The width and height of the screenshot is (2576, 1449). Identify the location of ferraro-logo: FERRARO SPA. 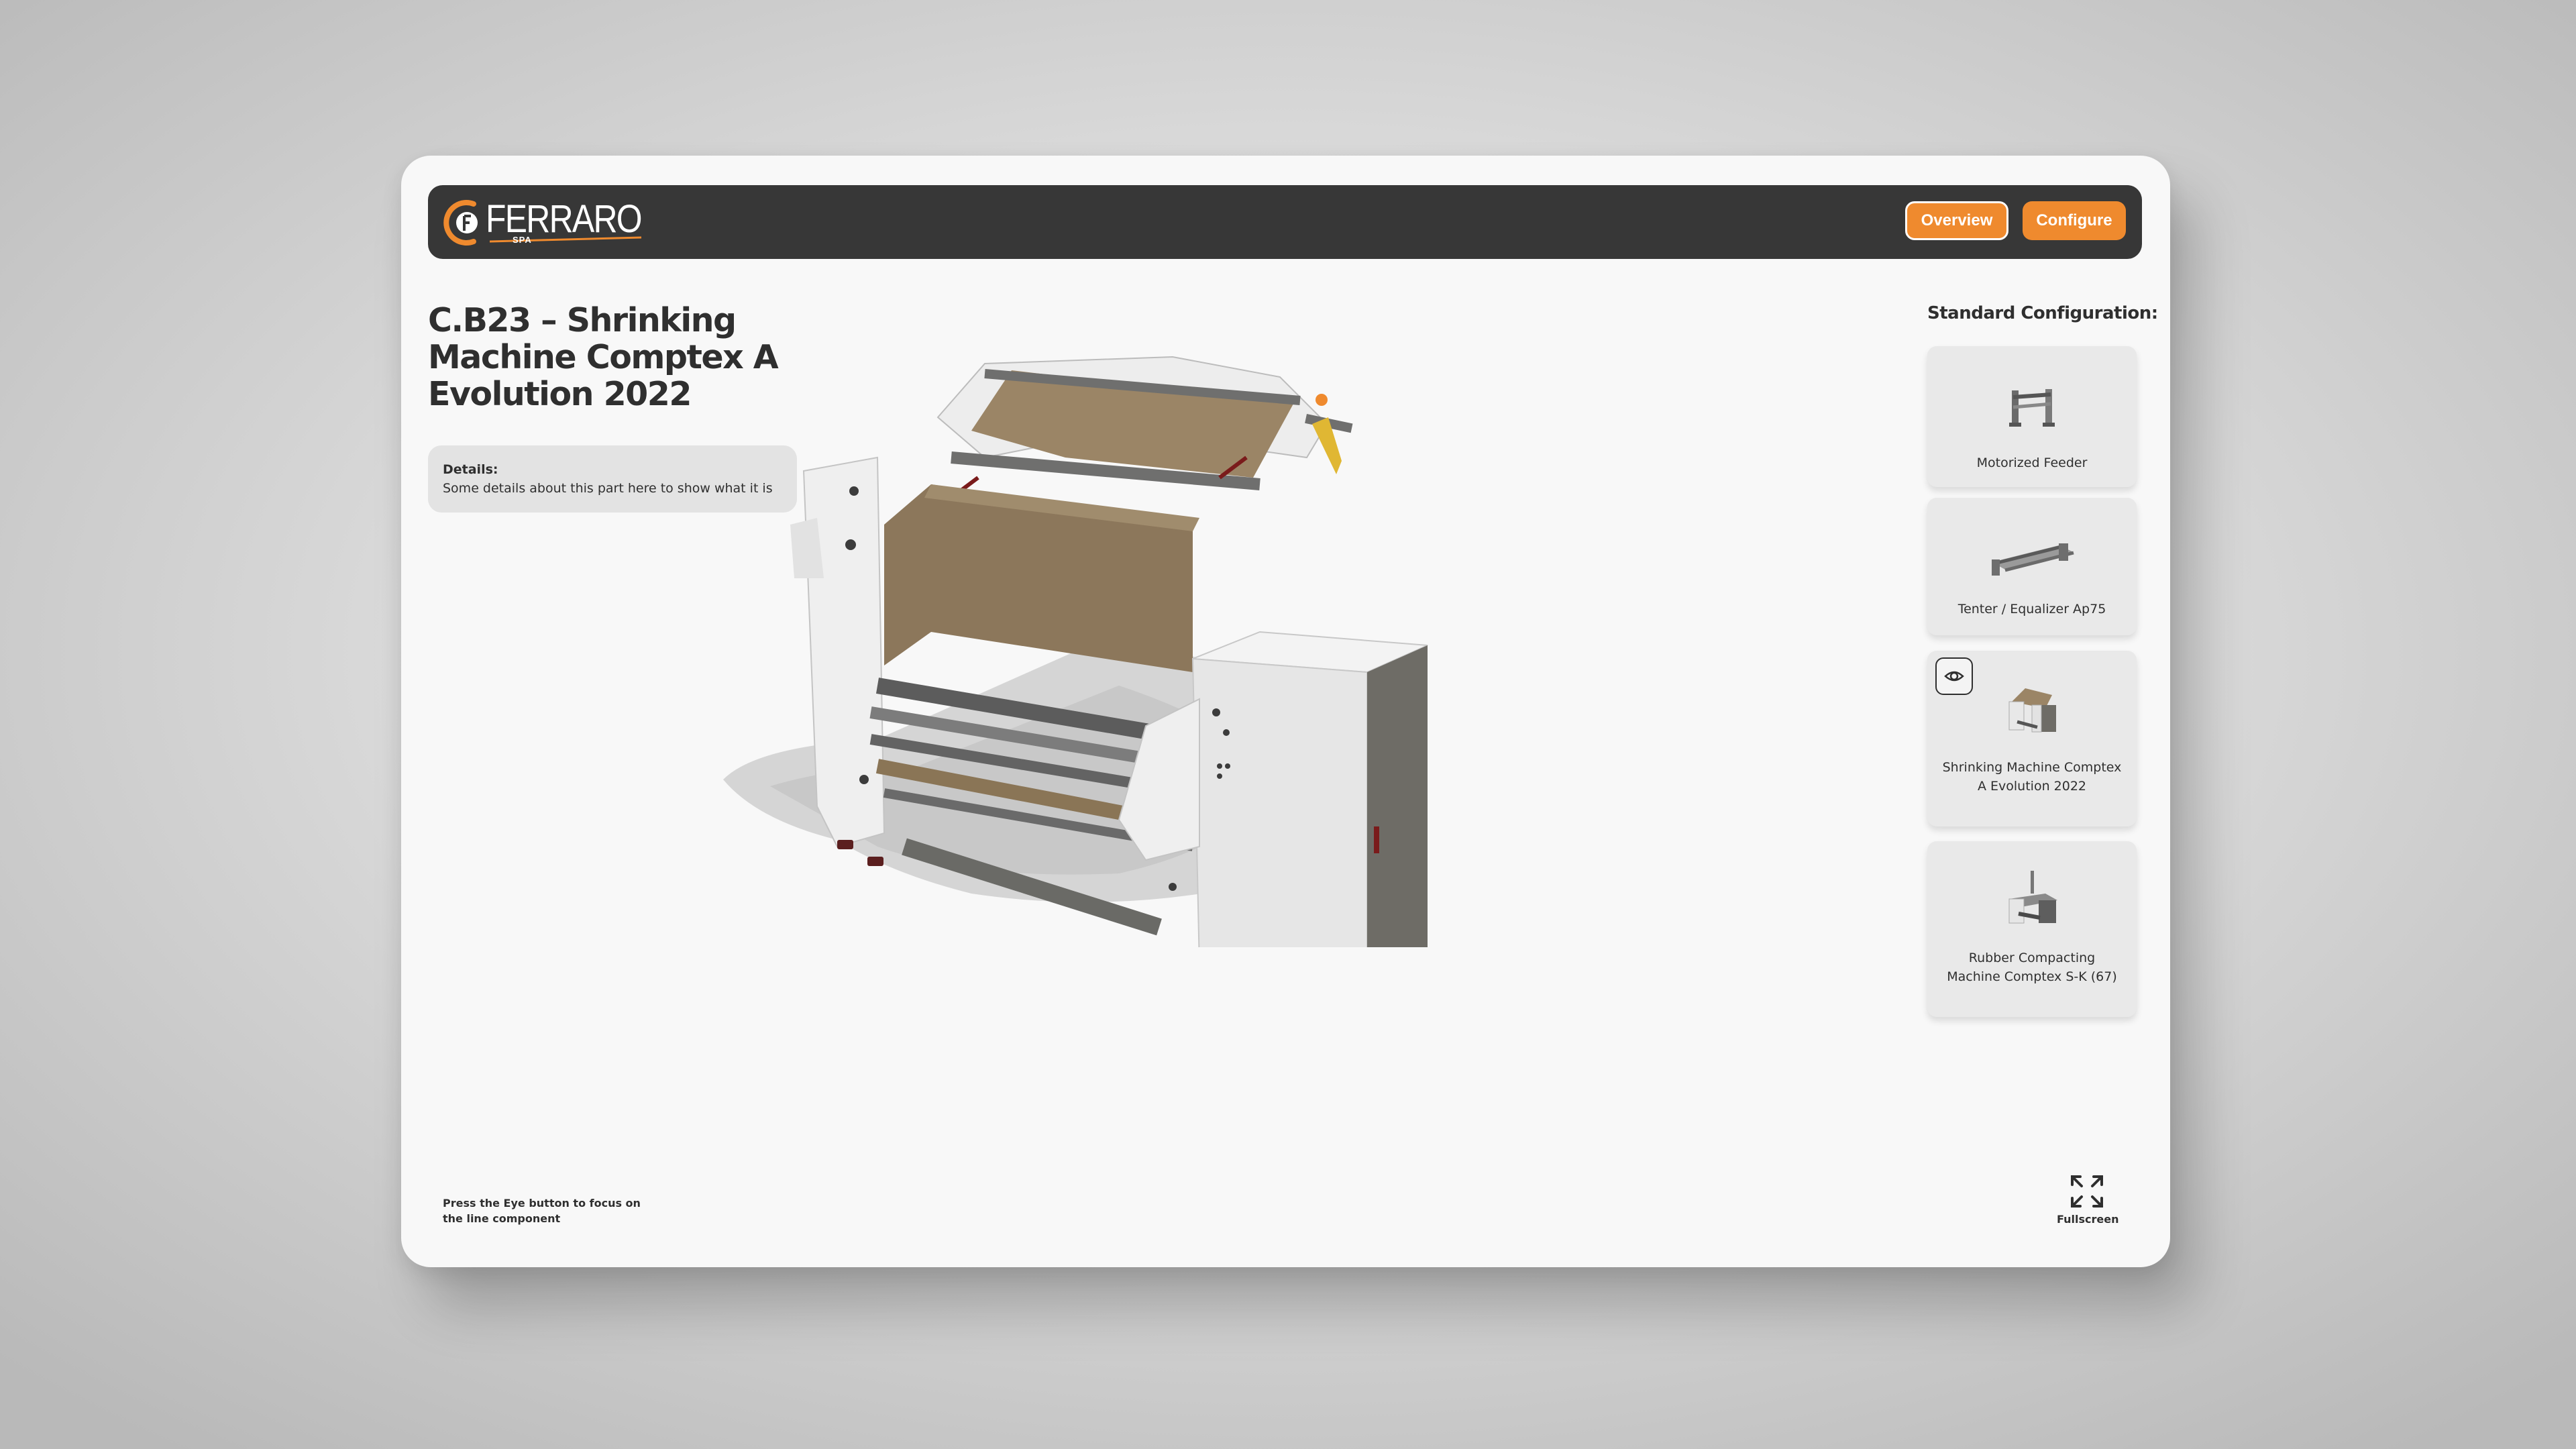
(543, 223).